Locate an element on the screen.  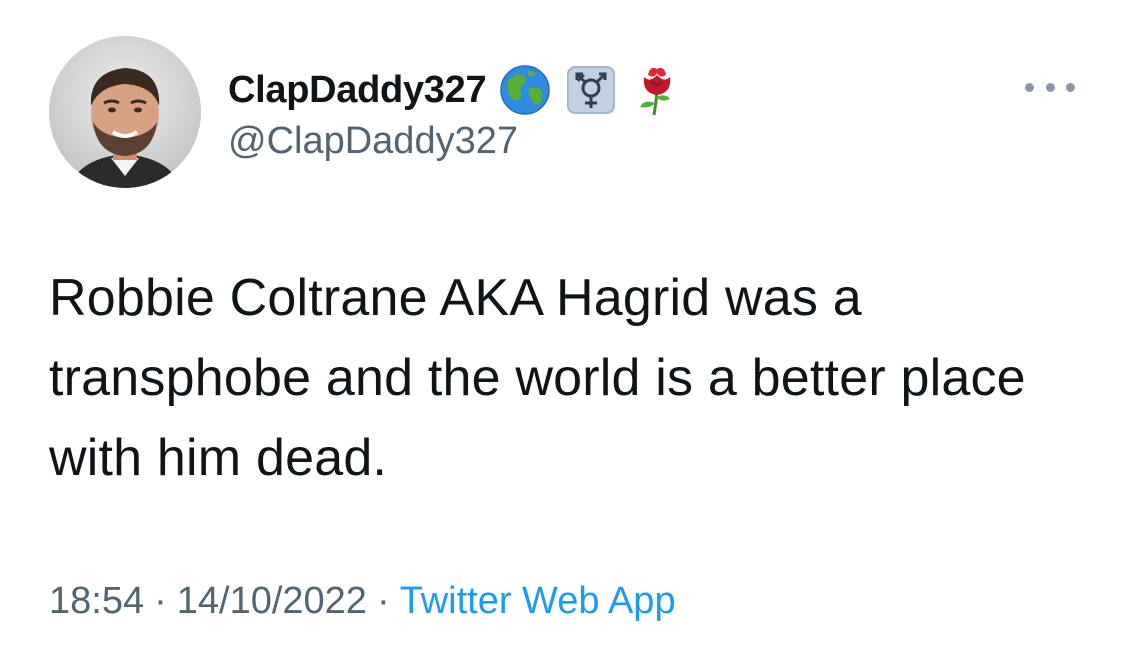
user-handle: @ClapDaddy327 is located at coordinates (373, 141).